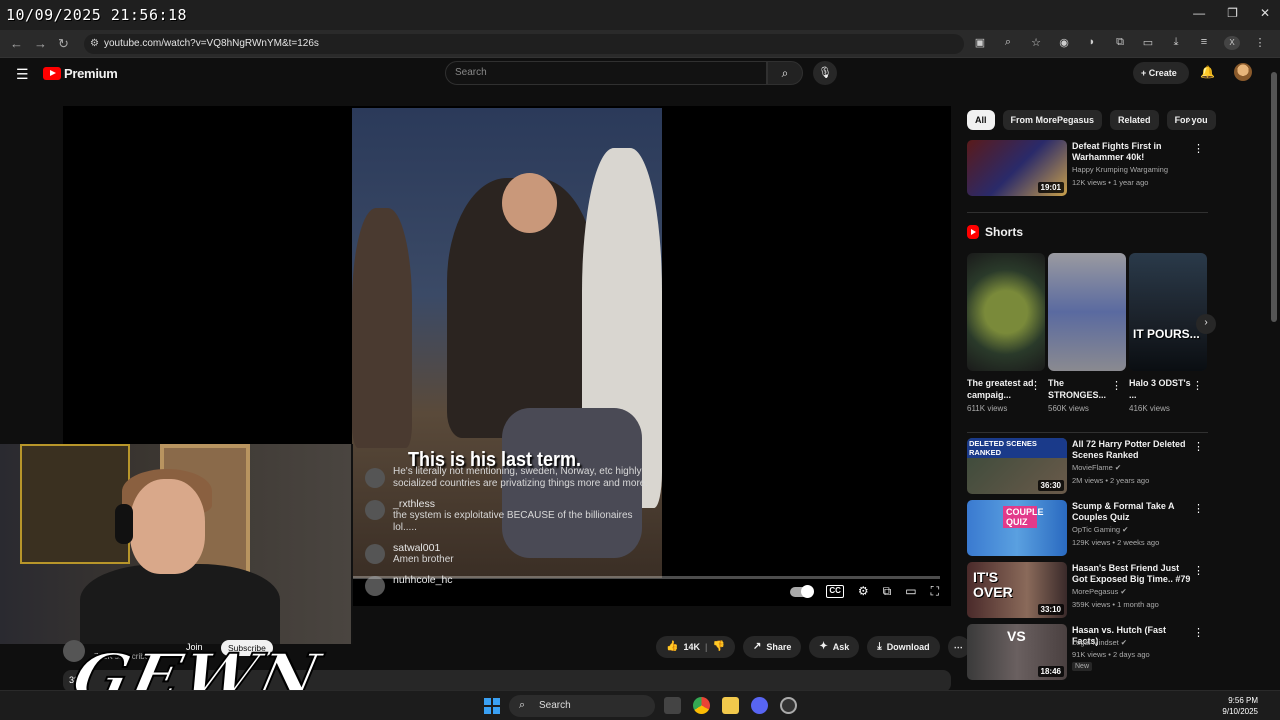 The height and width of the screenshot is (720, 1280). What do you see at coordinates (1199, 13) in the screenshot?
I see `minimize-button: —` at bounding box center [1199, 13].